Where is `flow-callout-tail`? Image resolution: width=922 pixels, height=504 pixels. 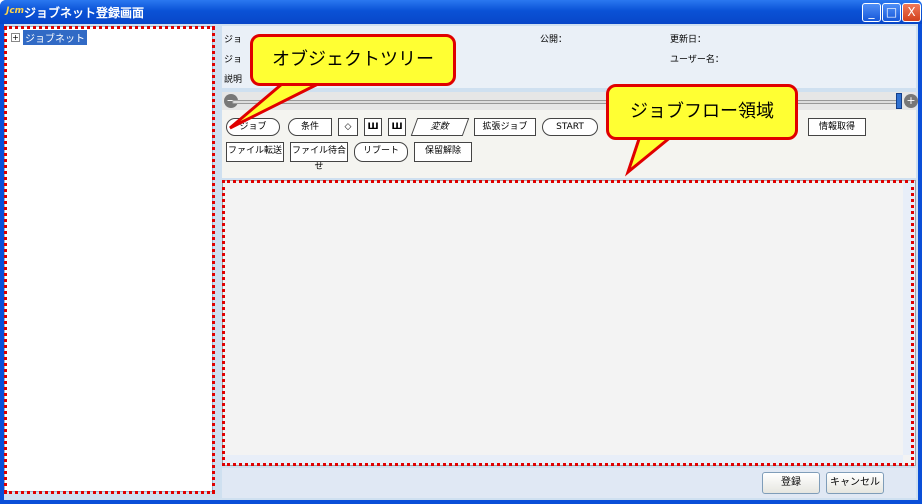
flow-callout-tail is located at coordinates (650, 155).